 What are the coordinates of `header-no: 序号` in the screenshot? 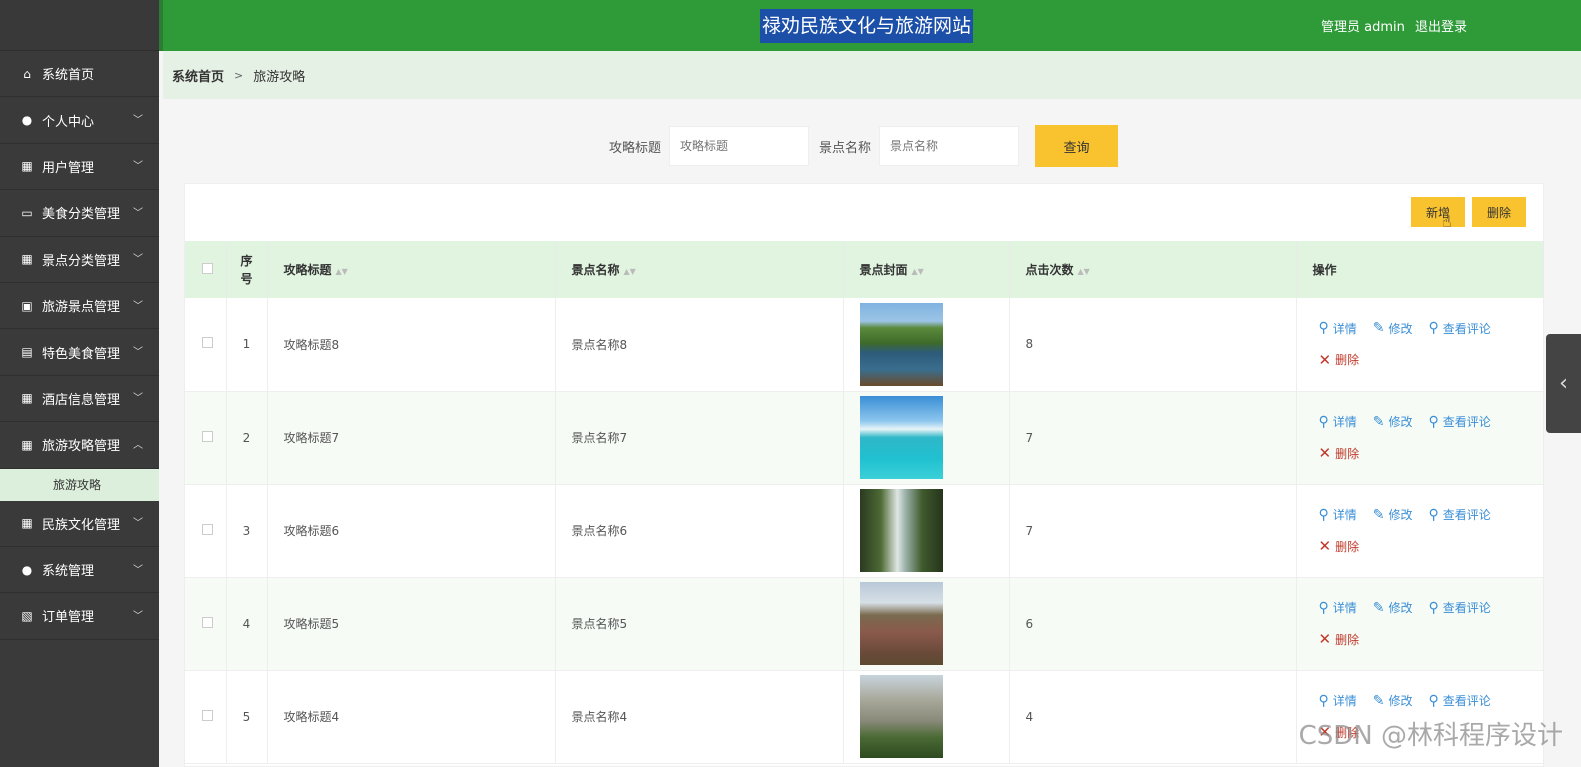 It's located at (247, 269).